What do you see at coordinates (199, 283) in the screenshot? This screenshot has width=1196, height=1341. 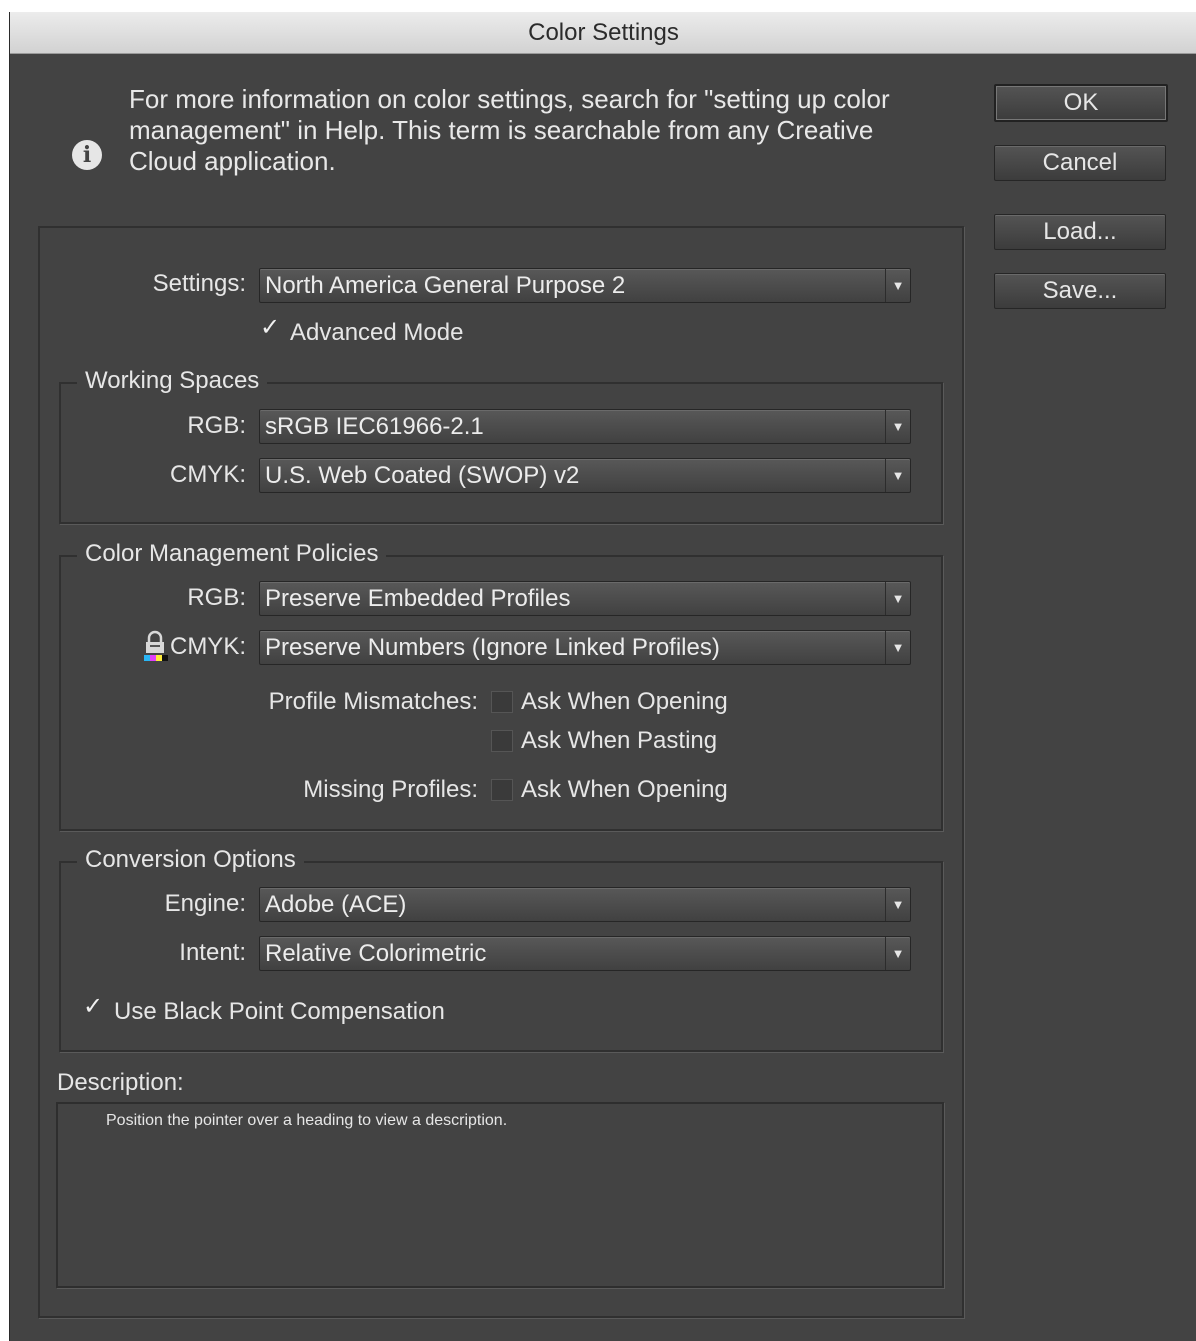 I see `settings-label: Settings:` at bounding box center [199, 283].